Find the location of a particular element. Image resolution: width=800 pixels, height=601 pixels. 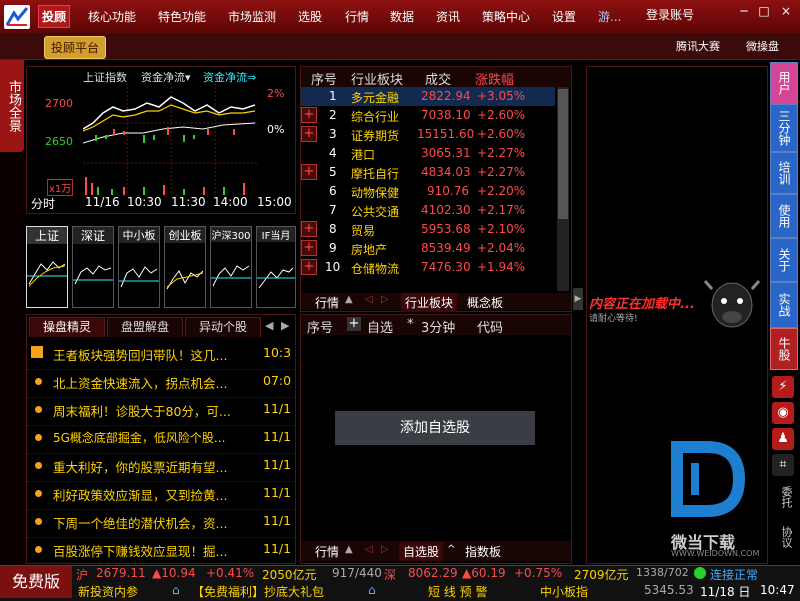

tab-next-icon: ▶ is located at coordinates (285, 325).